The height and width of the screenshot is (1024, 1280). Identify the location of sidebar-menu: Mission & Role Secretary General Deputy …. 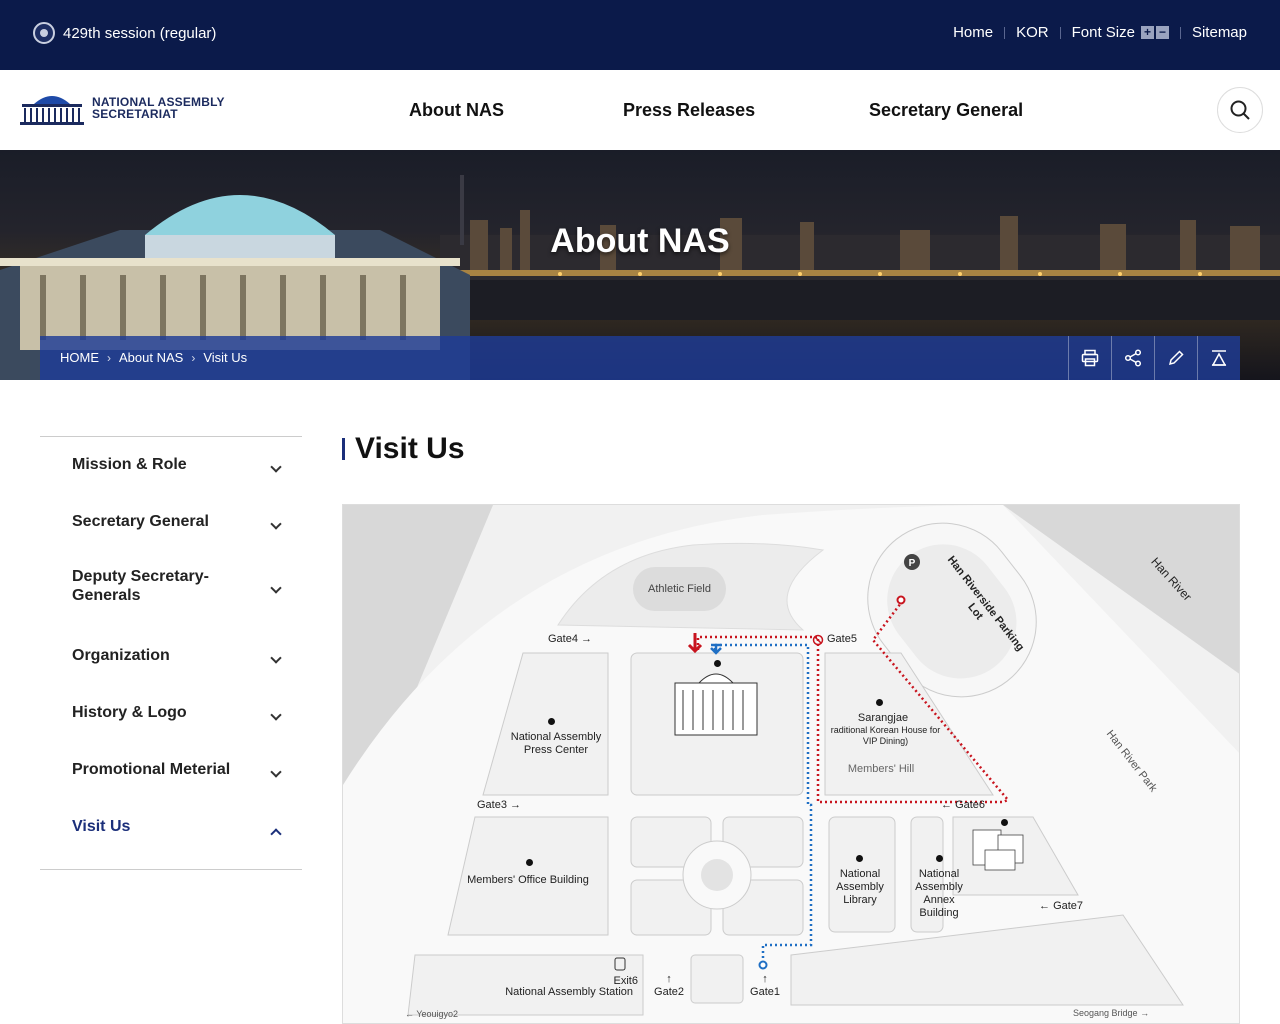
(171, 653).